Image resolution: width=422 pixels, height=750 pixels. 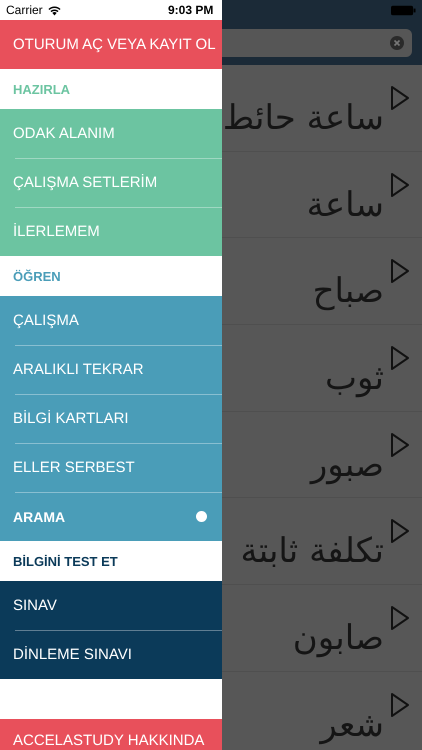 What do you see at coordinates (111, 133) in the screenshot?
I see `menu-item: ODAK ALANIM` at bounding box center [111, 133].